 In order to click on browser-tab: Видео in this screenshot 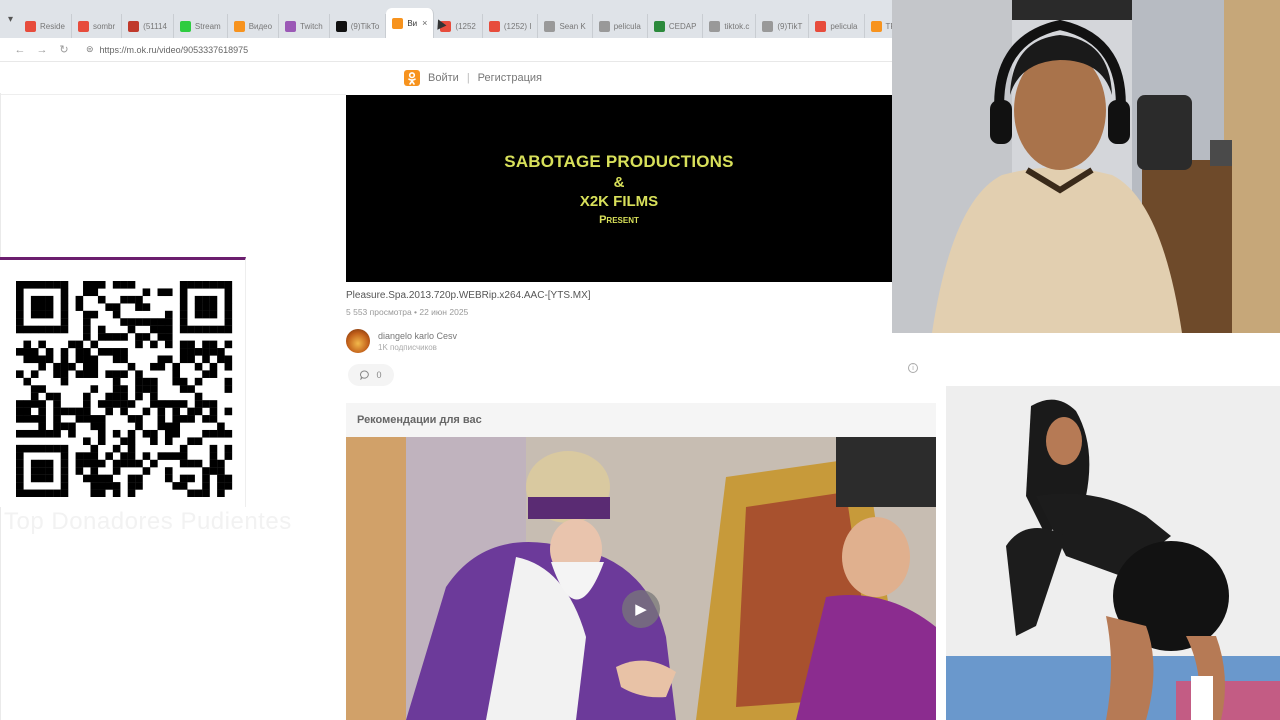, I will do `click(254, 26)`.